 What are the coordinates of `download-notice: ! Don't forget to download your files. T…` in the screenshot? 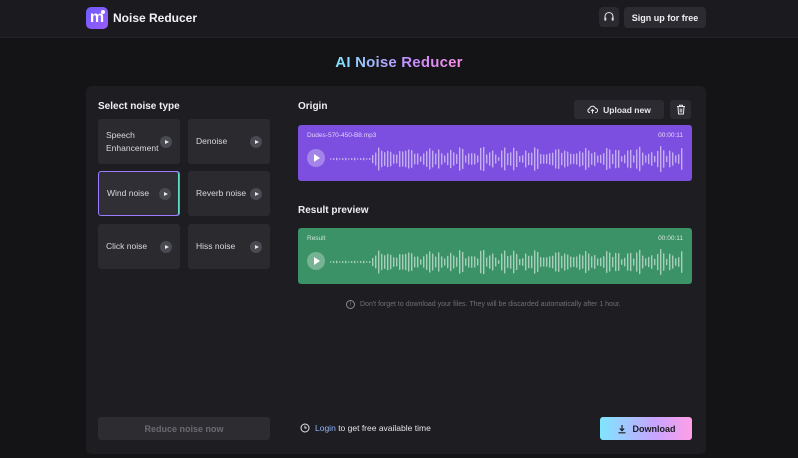 It's located at (483, 304).